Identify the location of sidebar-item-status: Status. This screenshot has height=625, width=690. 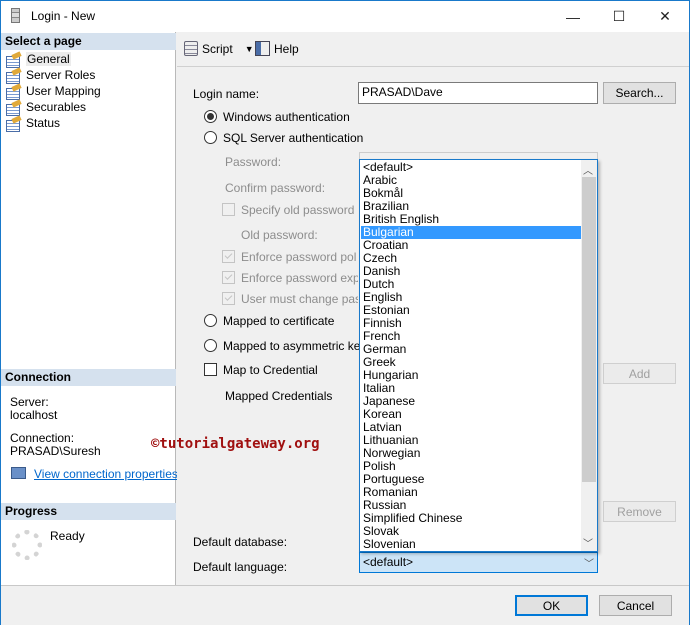
(32, 123).